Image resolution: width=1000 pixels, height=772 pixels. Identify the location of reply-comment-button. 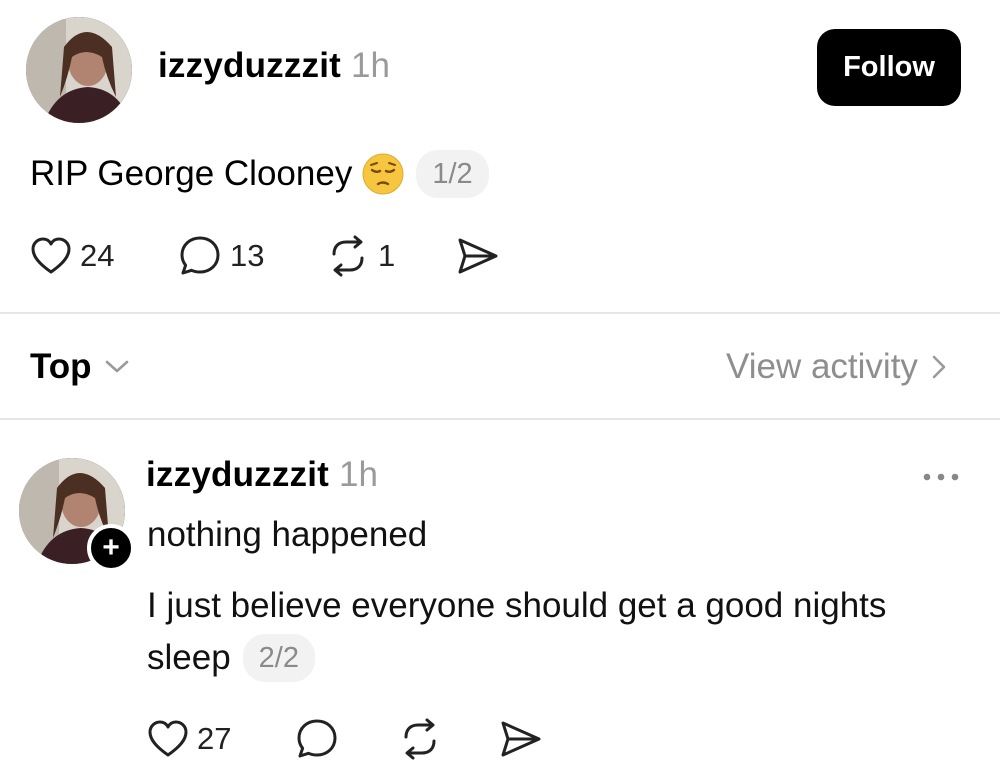
(317, 739).